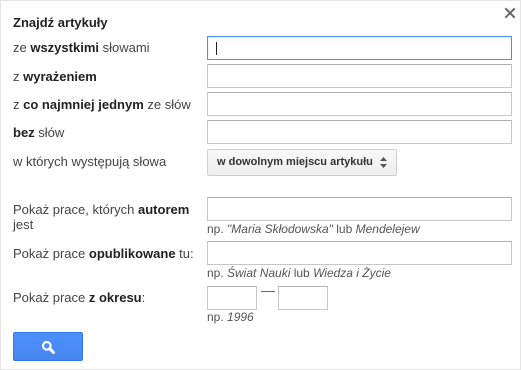  Describe the element at coordinates (232, 298) in the screenshot. I see `year-from-input` at that location.